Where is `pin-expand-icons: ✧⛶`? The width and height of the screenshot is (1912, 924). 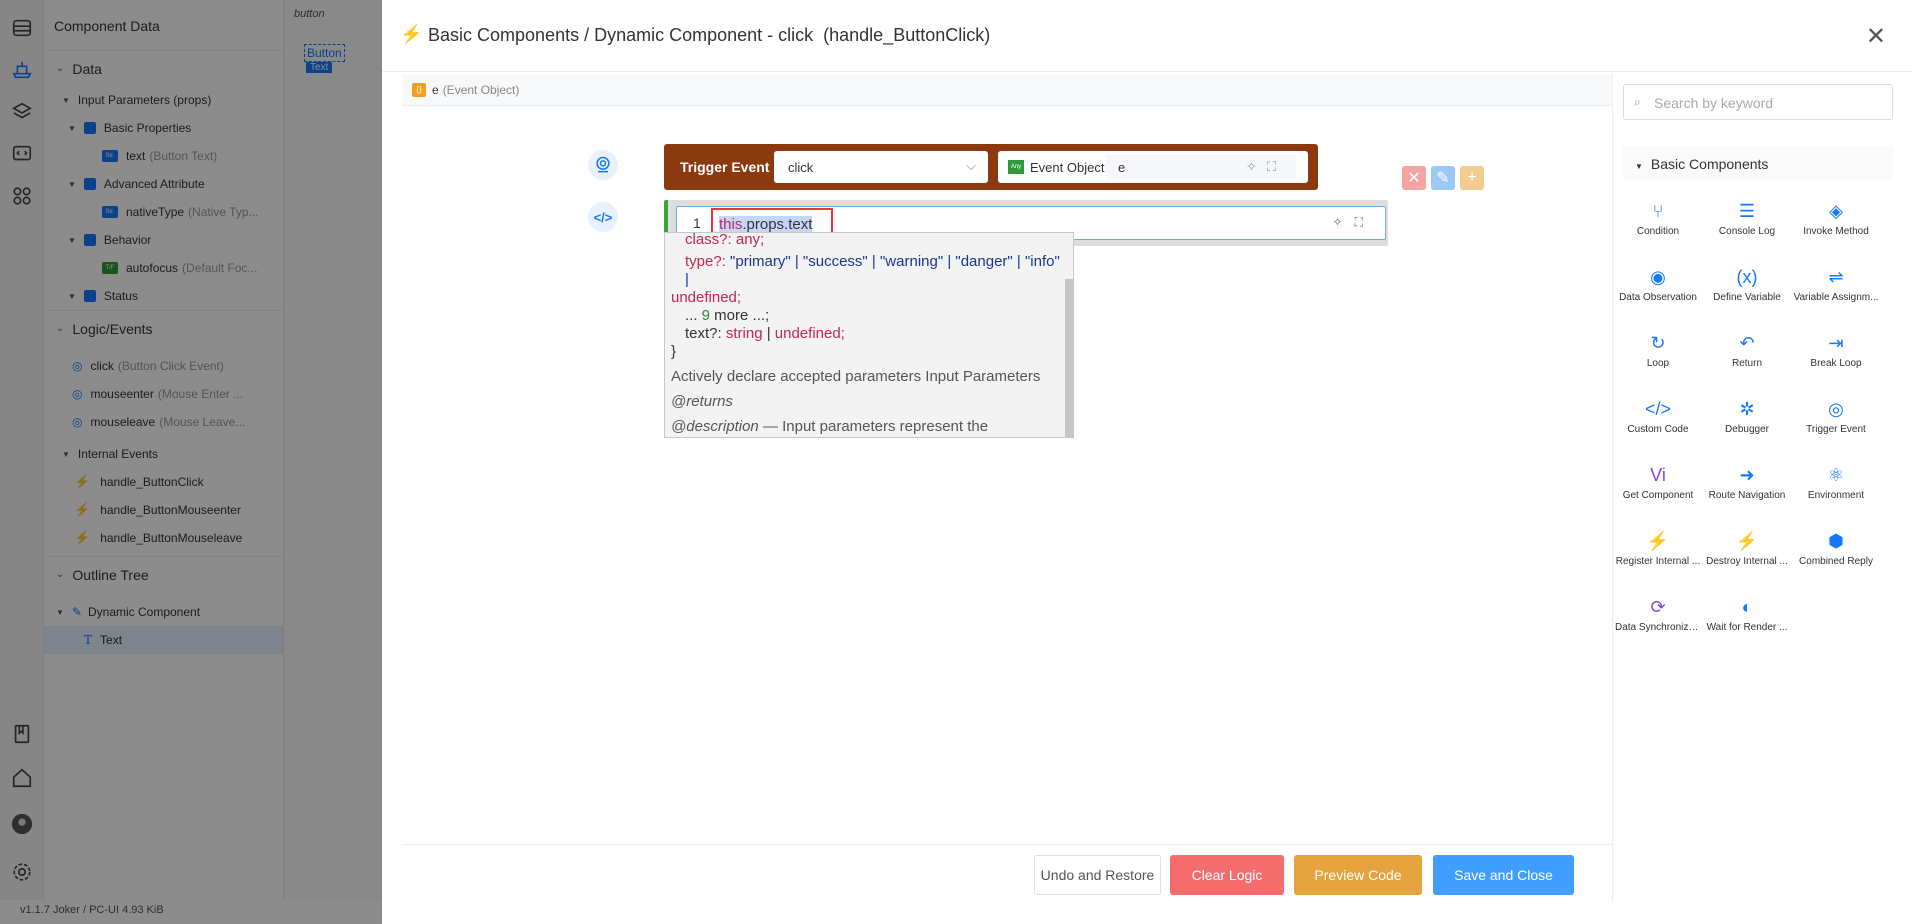
pin-expand-icons: ✧⛶ is located at coordinates (1266, 167).